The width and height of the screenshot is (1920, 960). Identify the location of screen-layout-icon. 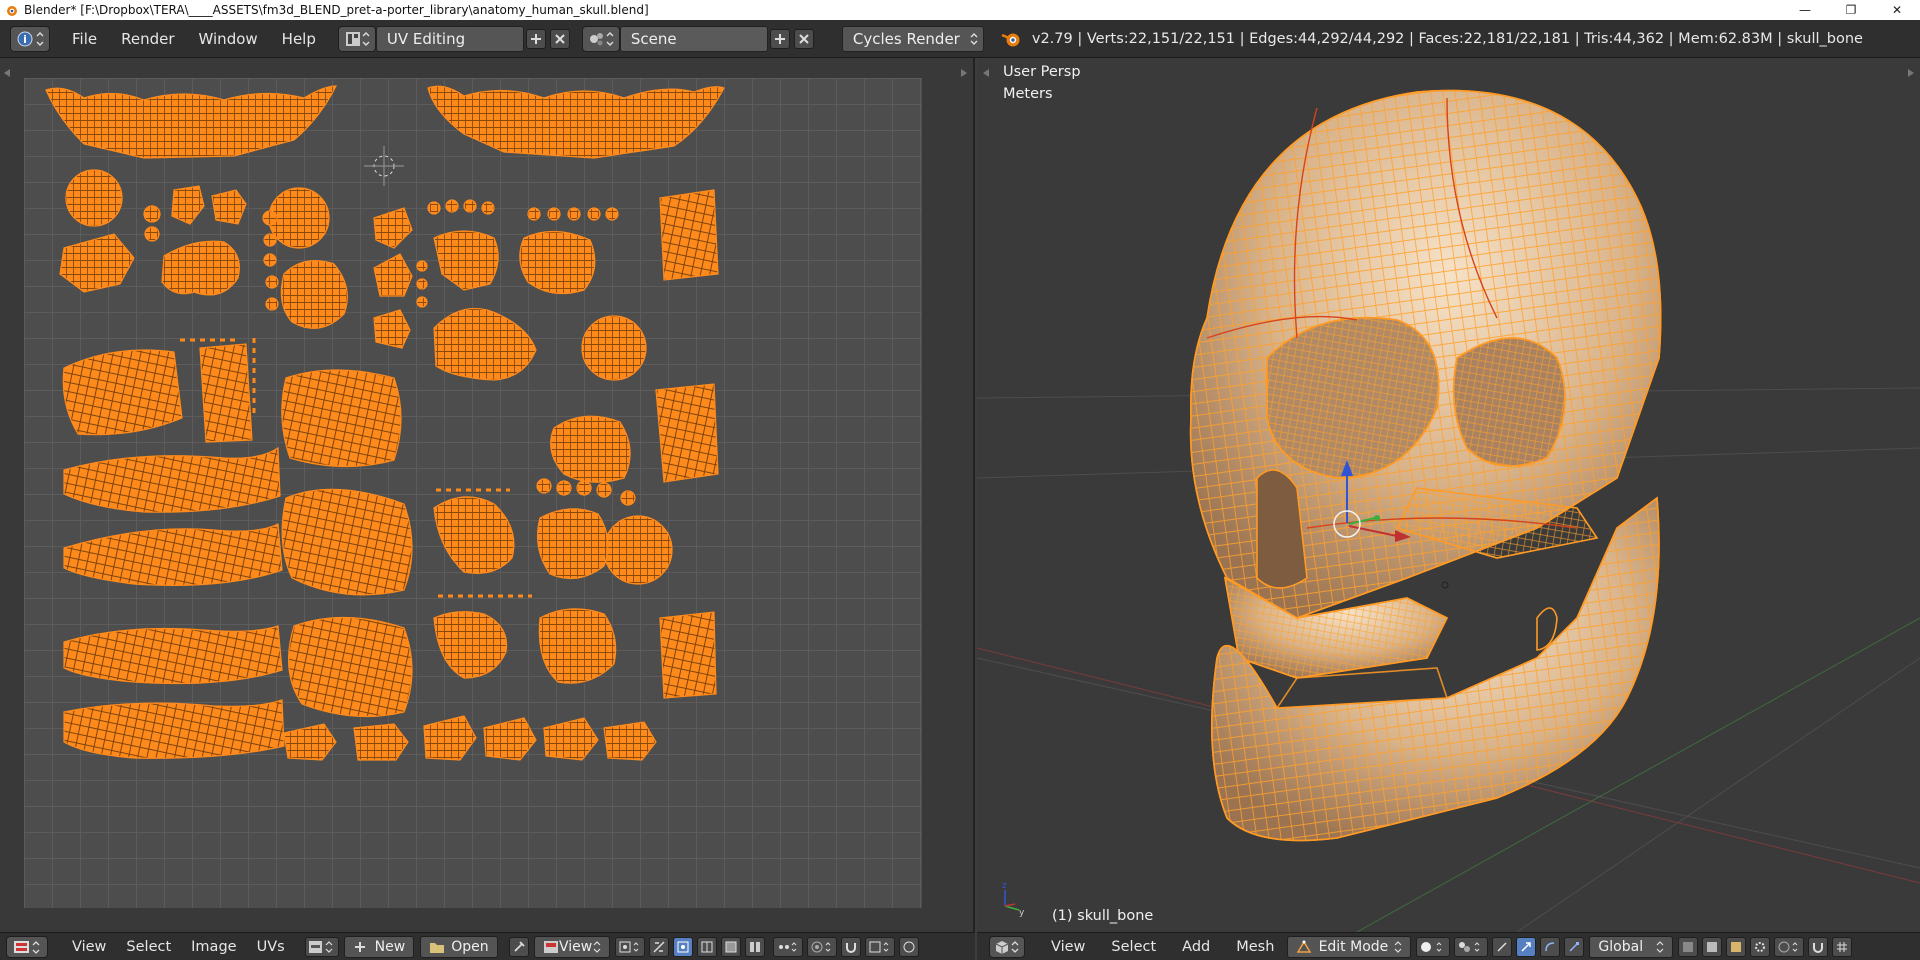
(357, 38).